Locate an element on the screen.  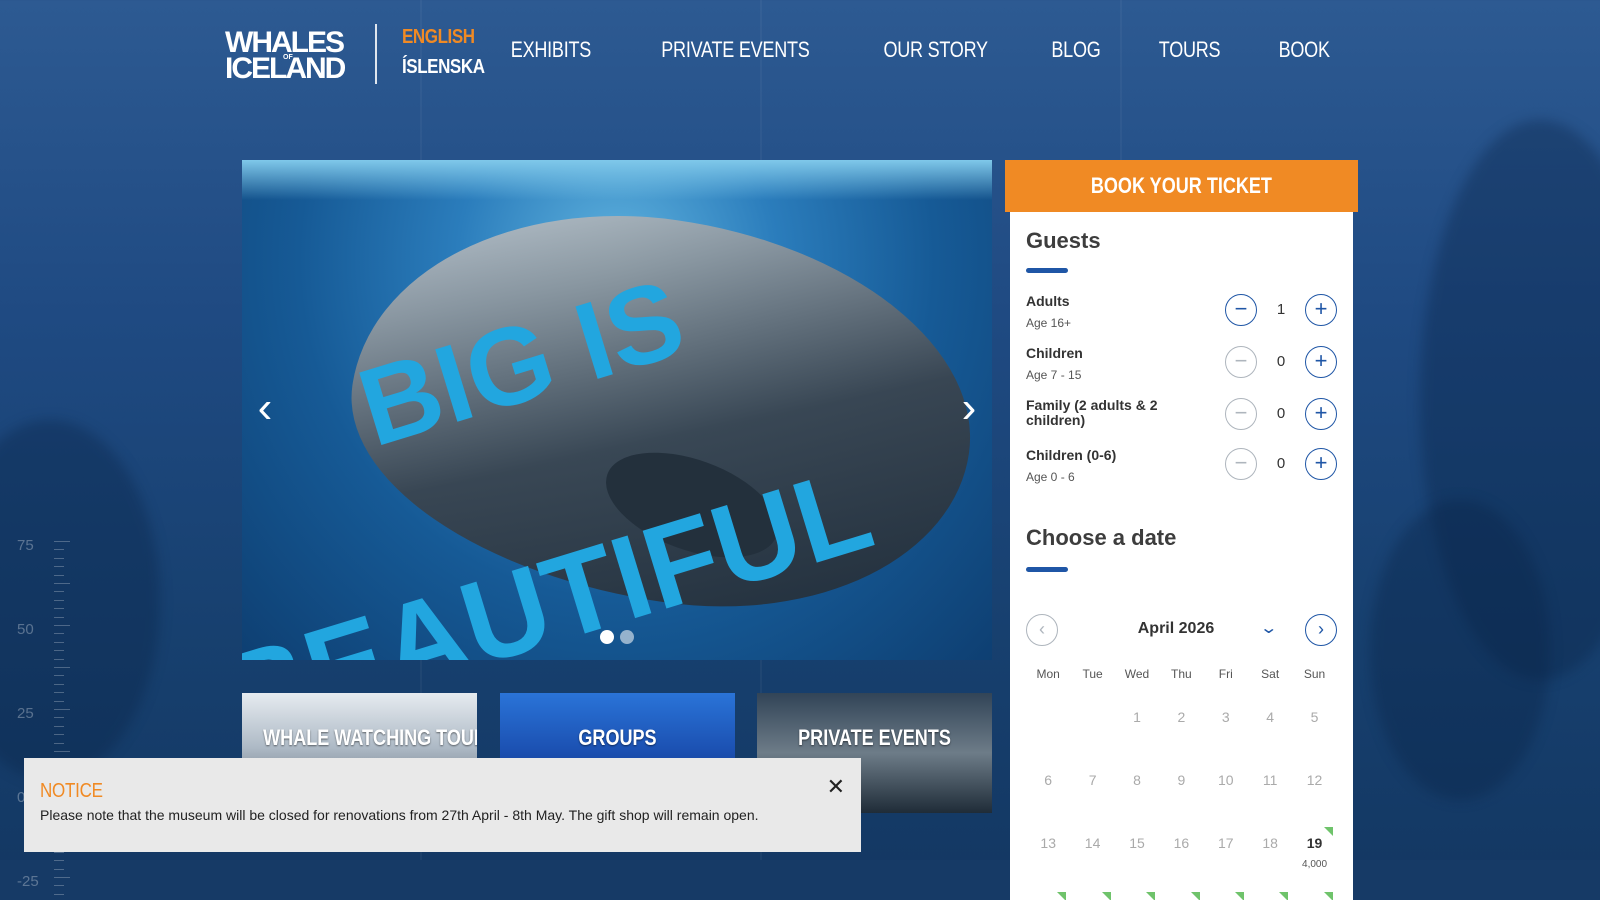
logo-of: OF is located at coordinates (288, 57).